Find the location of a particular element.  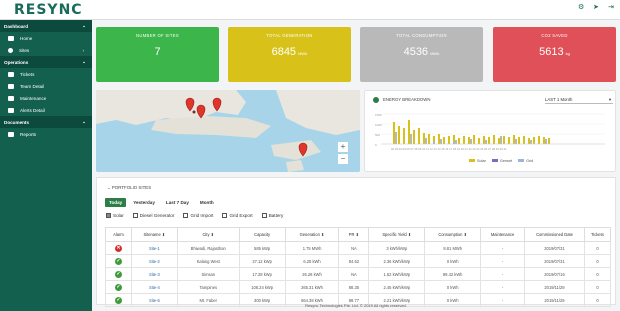

svg-text: 0 is located at coordinates (376, 145).